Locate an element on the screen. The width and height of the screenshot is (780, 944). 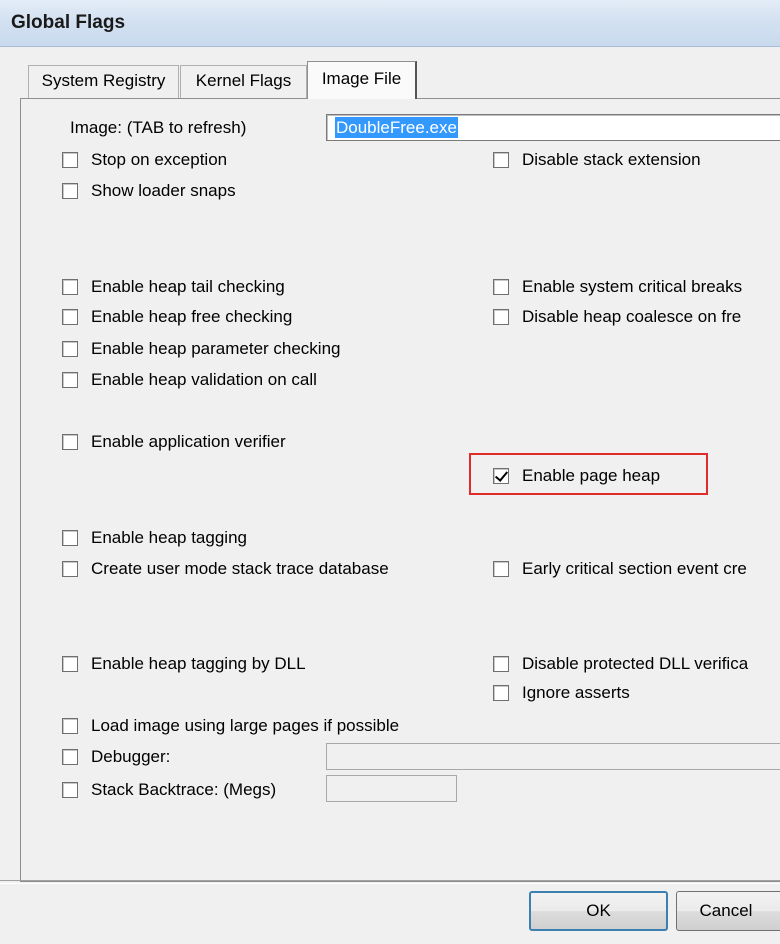
application-verifier-checkbox: Enable application verifier is located at coordinates (174, 442).